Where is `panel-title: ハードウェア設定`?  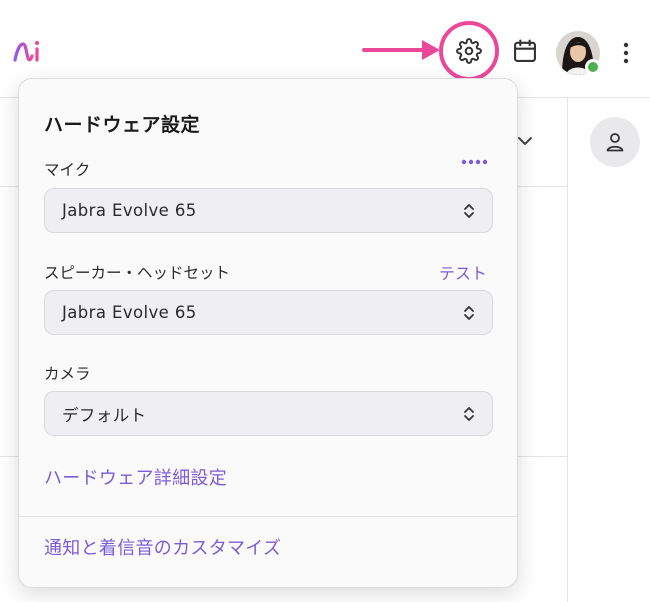 panel-title: ハードウェア設定 is located at coordinates (122, 125).